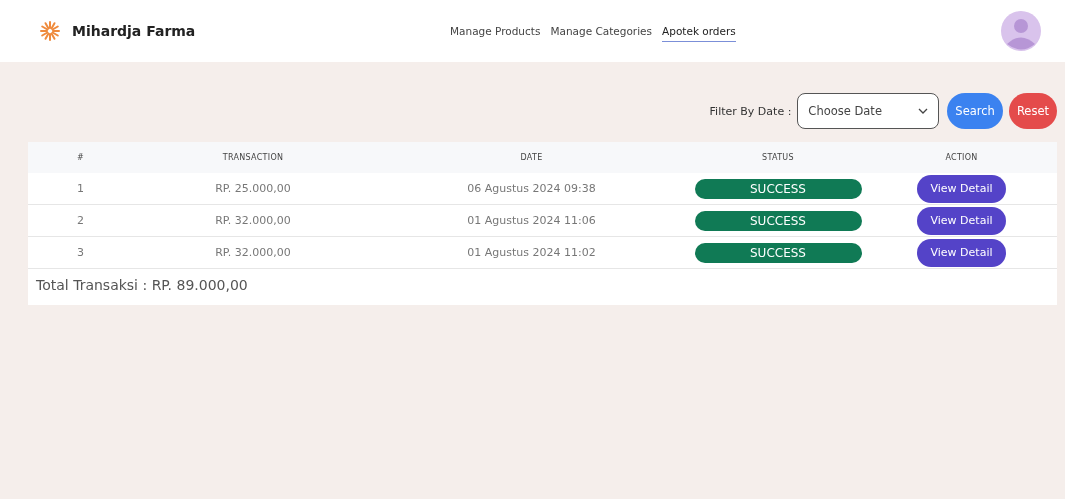 The image size is (1065, 499). Describe the element at coordinates (778, 157) in the screenshot. I see `column-header: STATUS` at that location.